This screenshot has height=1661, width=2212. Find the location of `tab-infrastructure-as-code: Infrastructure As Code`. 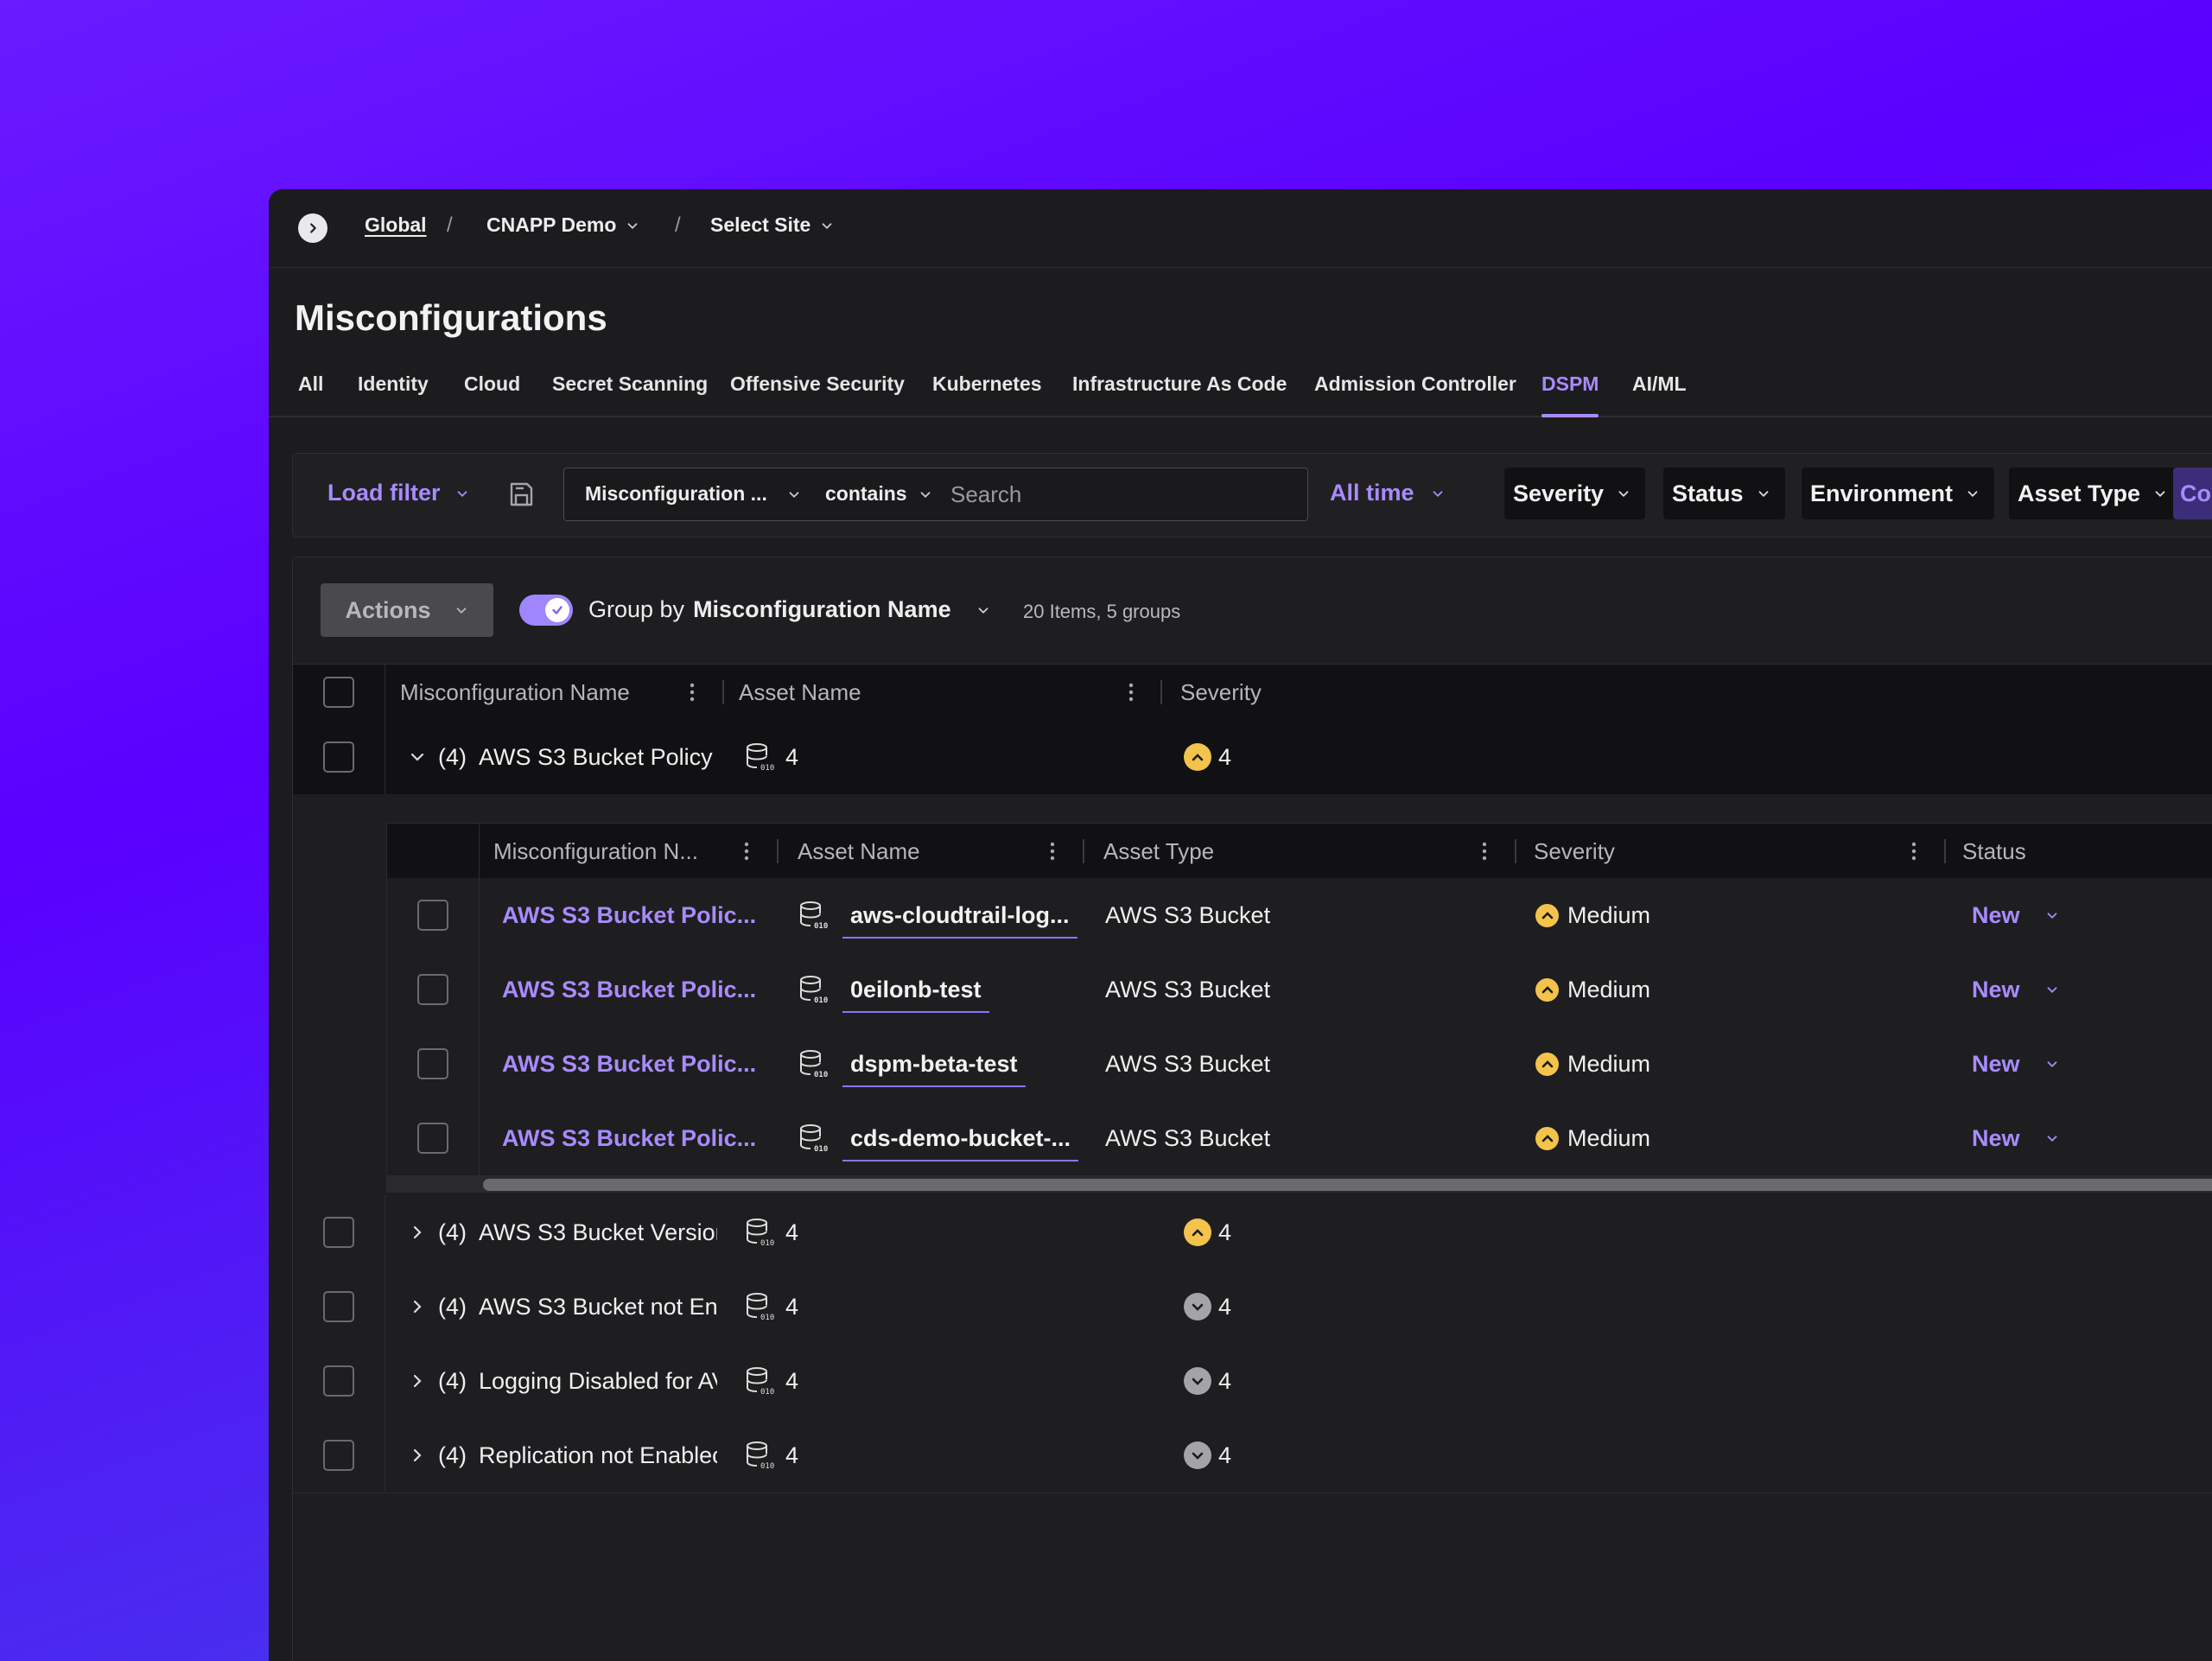

tab-infrastructure-as-code: Infrastructure As Code is located at coordinates (1179, 393).